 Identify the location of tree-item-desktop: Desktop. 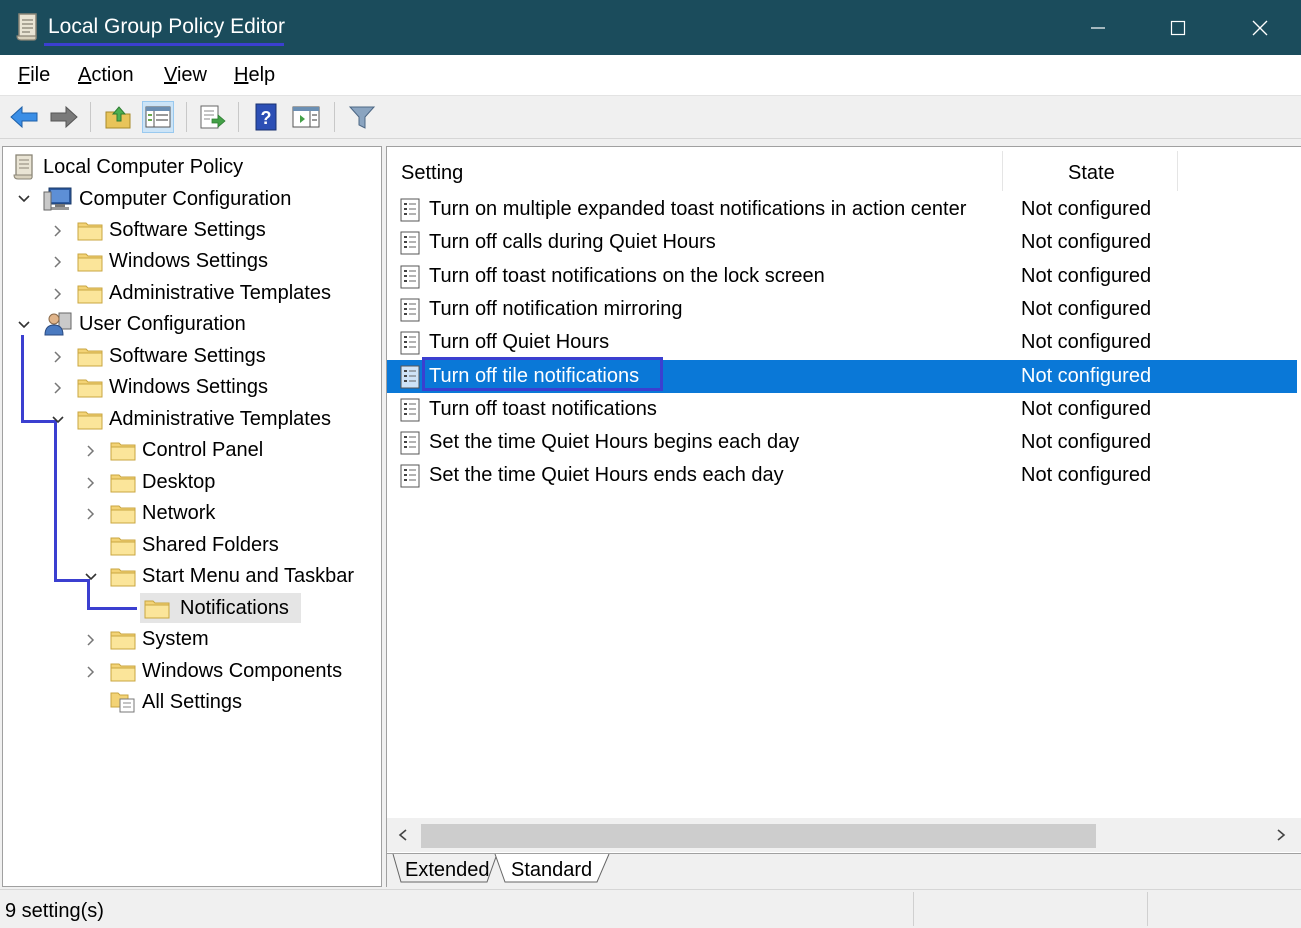
(165, 482).